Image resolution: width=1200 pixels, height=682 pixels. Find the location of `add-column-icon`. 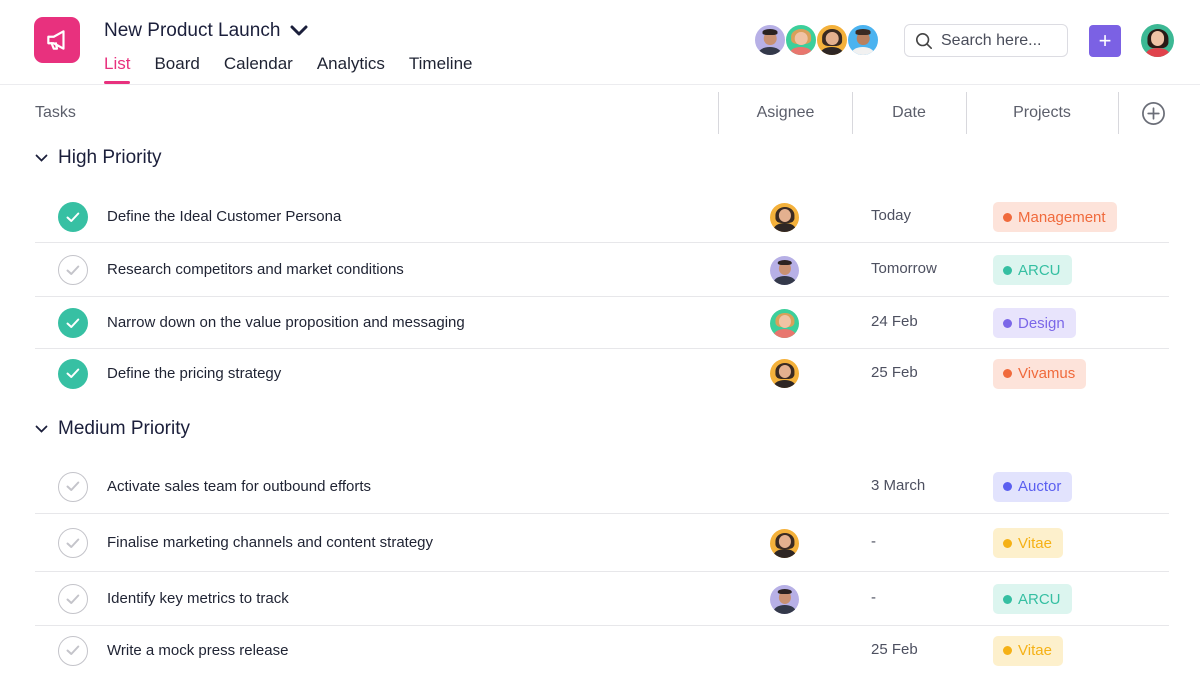

add-column-icon is located at coordinates (1153, 113).